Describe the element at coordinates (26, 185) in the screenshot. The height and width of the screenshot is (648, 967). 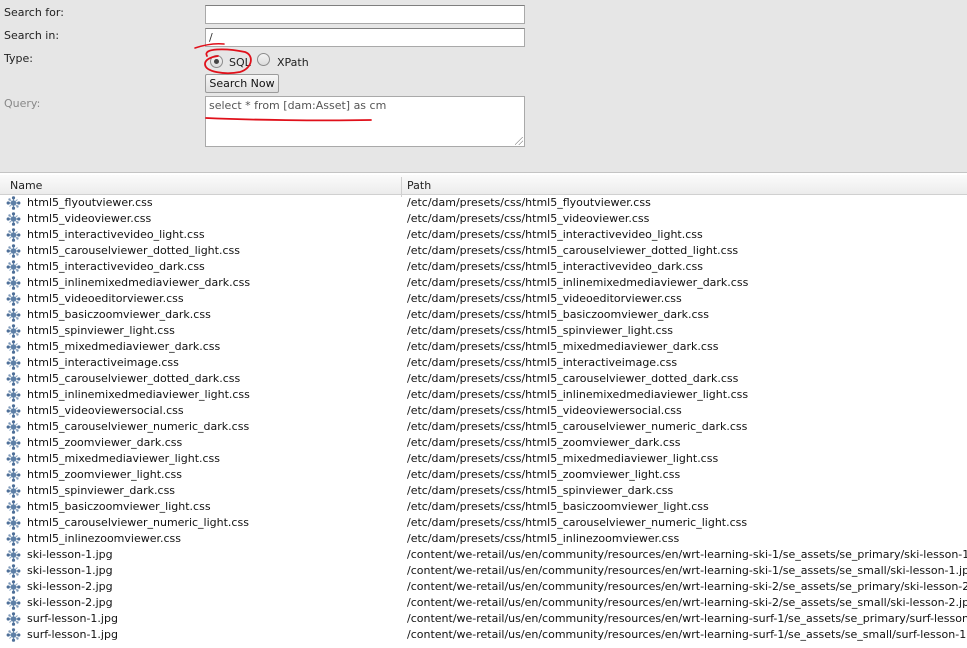
I see `column-header-name: Name` at that location.